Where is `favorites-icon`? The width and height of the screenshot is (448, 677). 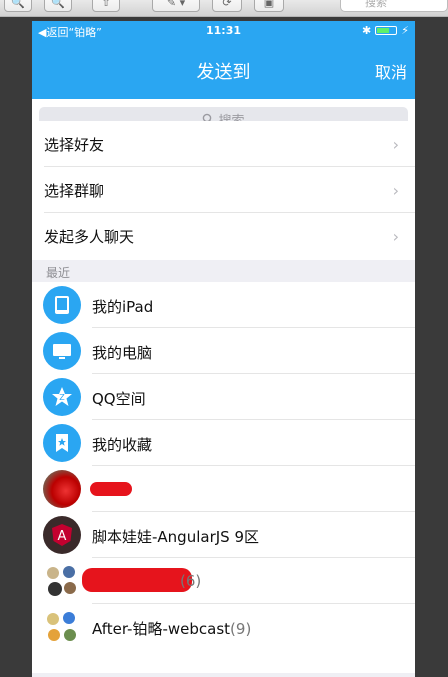
favorites-icon is located at coordinates (62, 443).